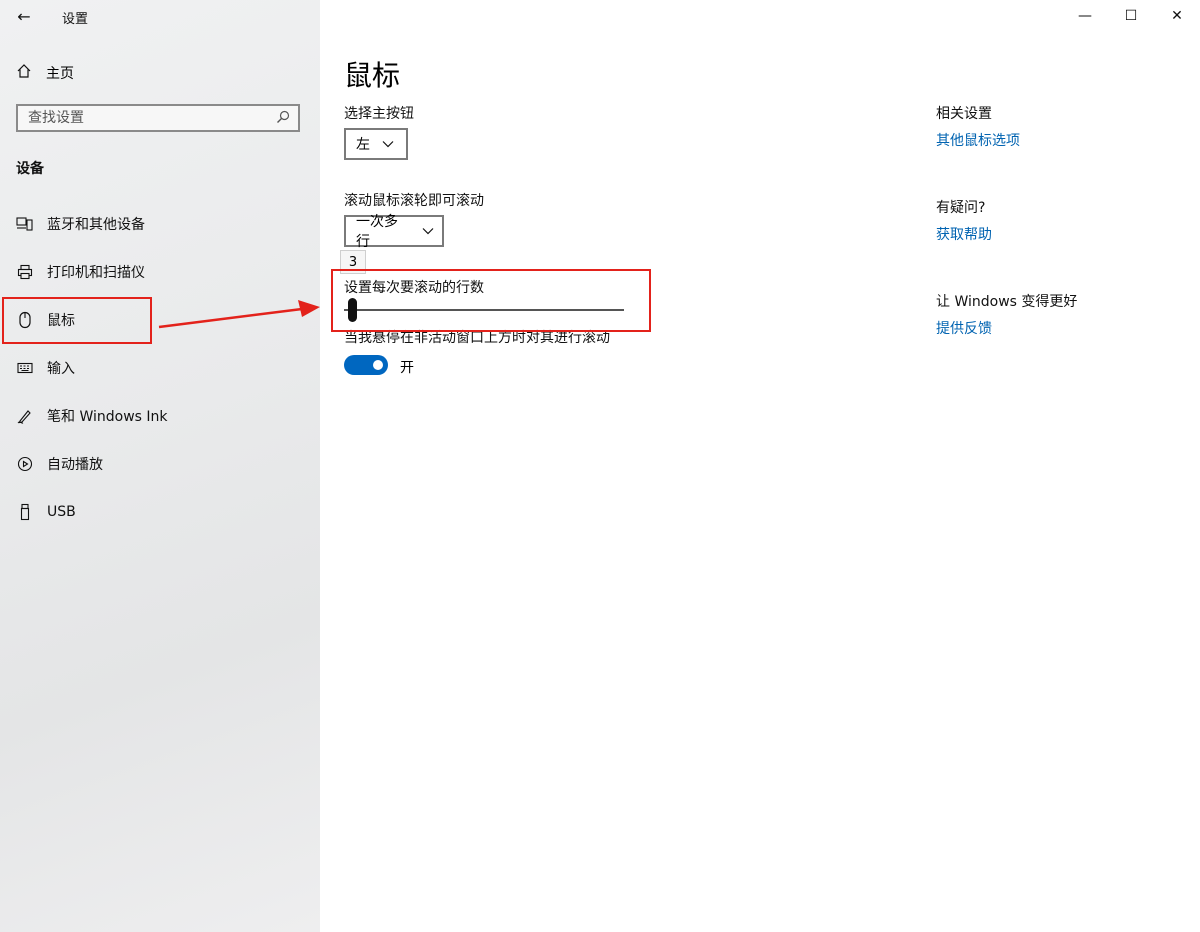 The width and height of the screenshot is (1200, 932). What do you see at coordinates (414, 201) in the screenshot?
I see `wheel-scroll-label: 滚动鼠标滚轮即可滚动` at bounding box center [414, 201].